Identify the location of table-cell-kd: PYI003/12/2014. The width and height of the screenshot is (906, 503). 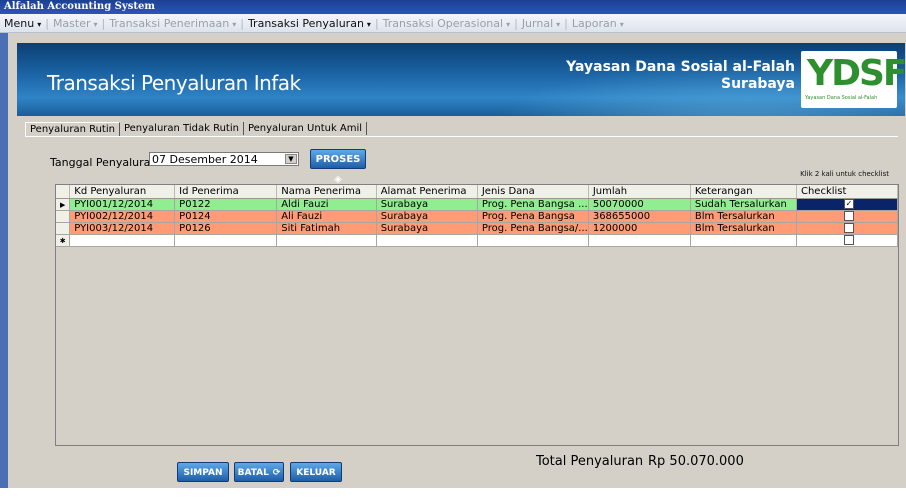
(122, 228).